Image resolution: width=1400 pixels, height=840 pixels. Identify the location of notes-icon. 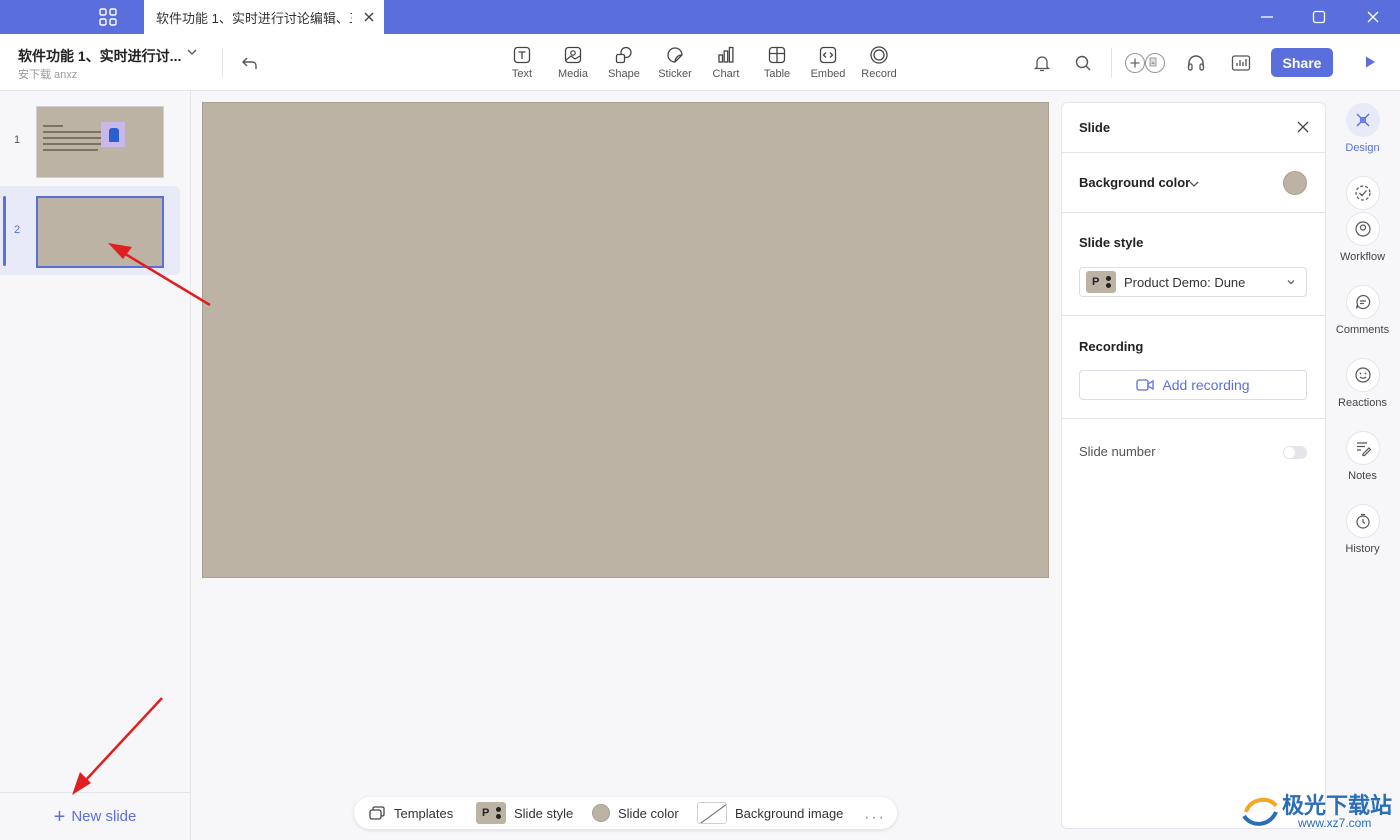
(1362, 448).